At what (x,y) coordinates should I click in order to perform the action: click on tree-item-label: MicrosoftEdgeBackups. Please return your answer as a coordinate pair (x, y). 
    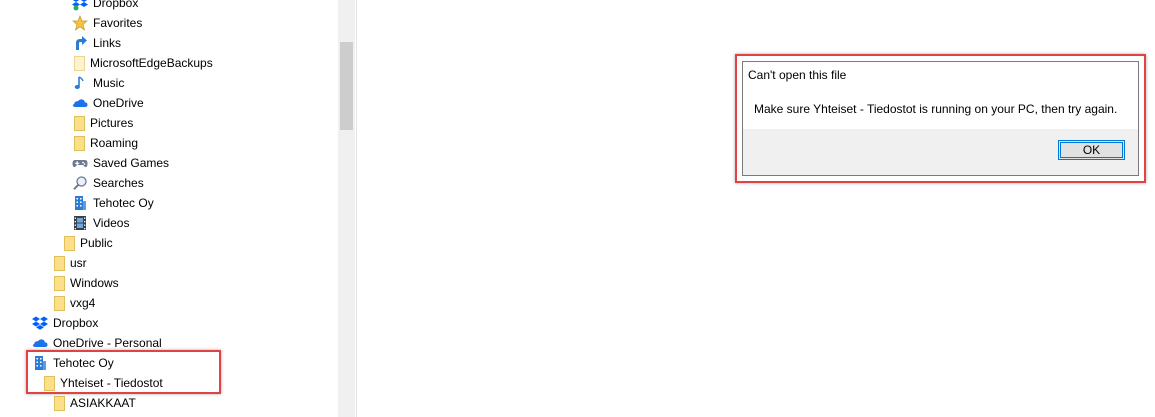
    Looking at the image, I should click on (151, 63).